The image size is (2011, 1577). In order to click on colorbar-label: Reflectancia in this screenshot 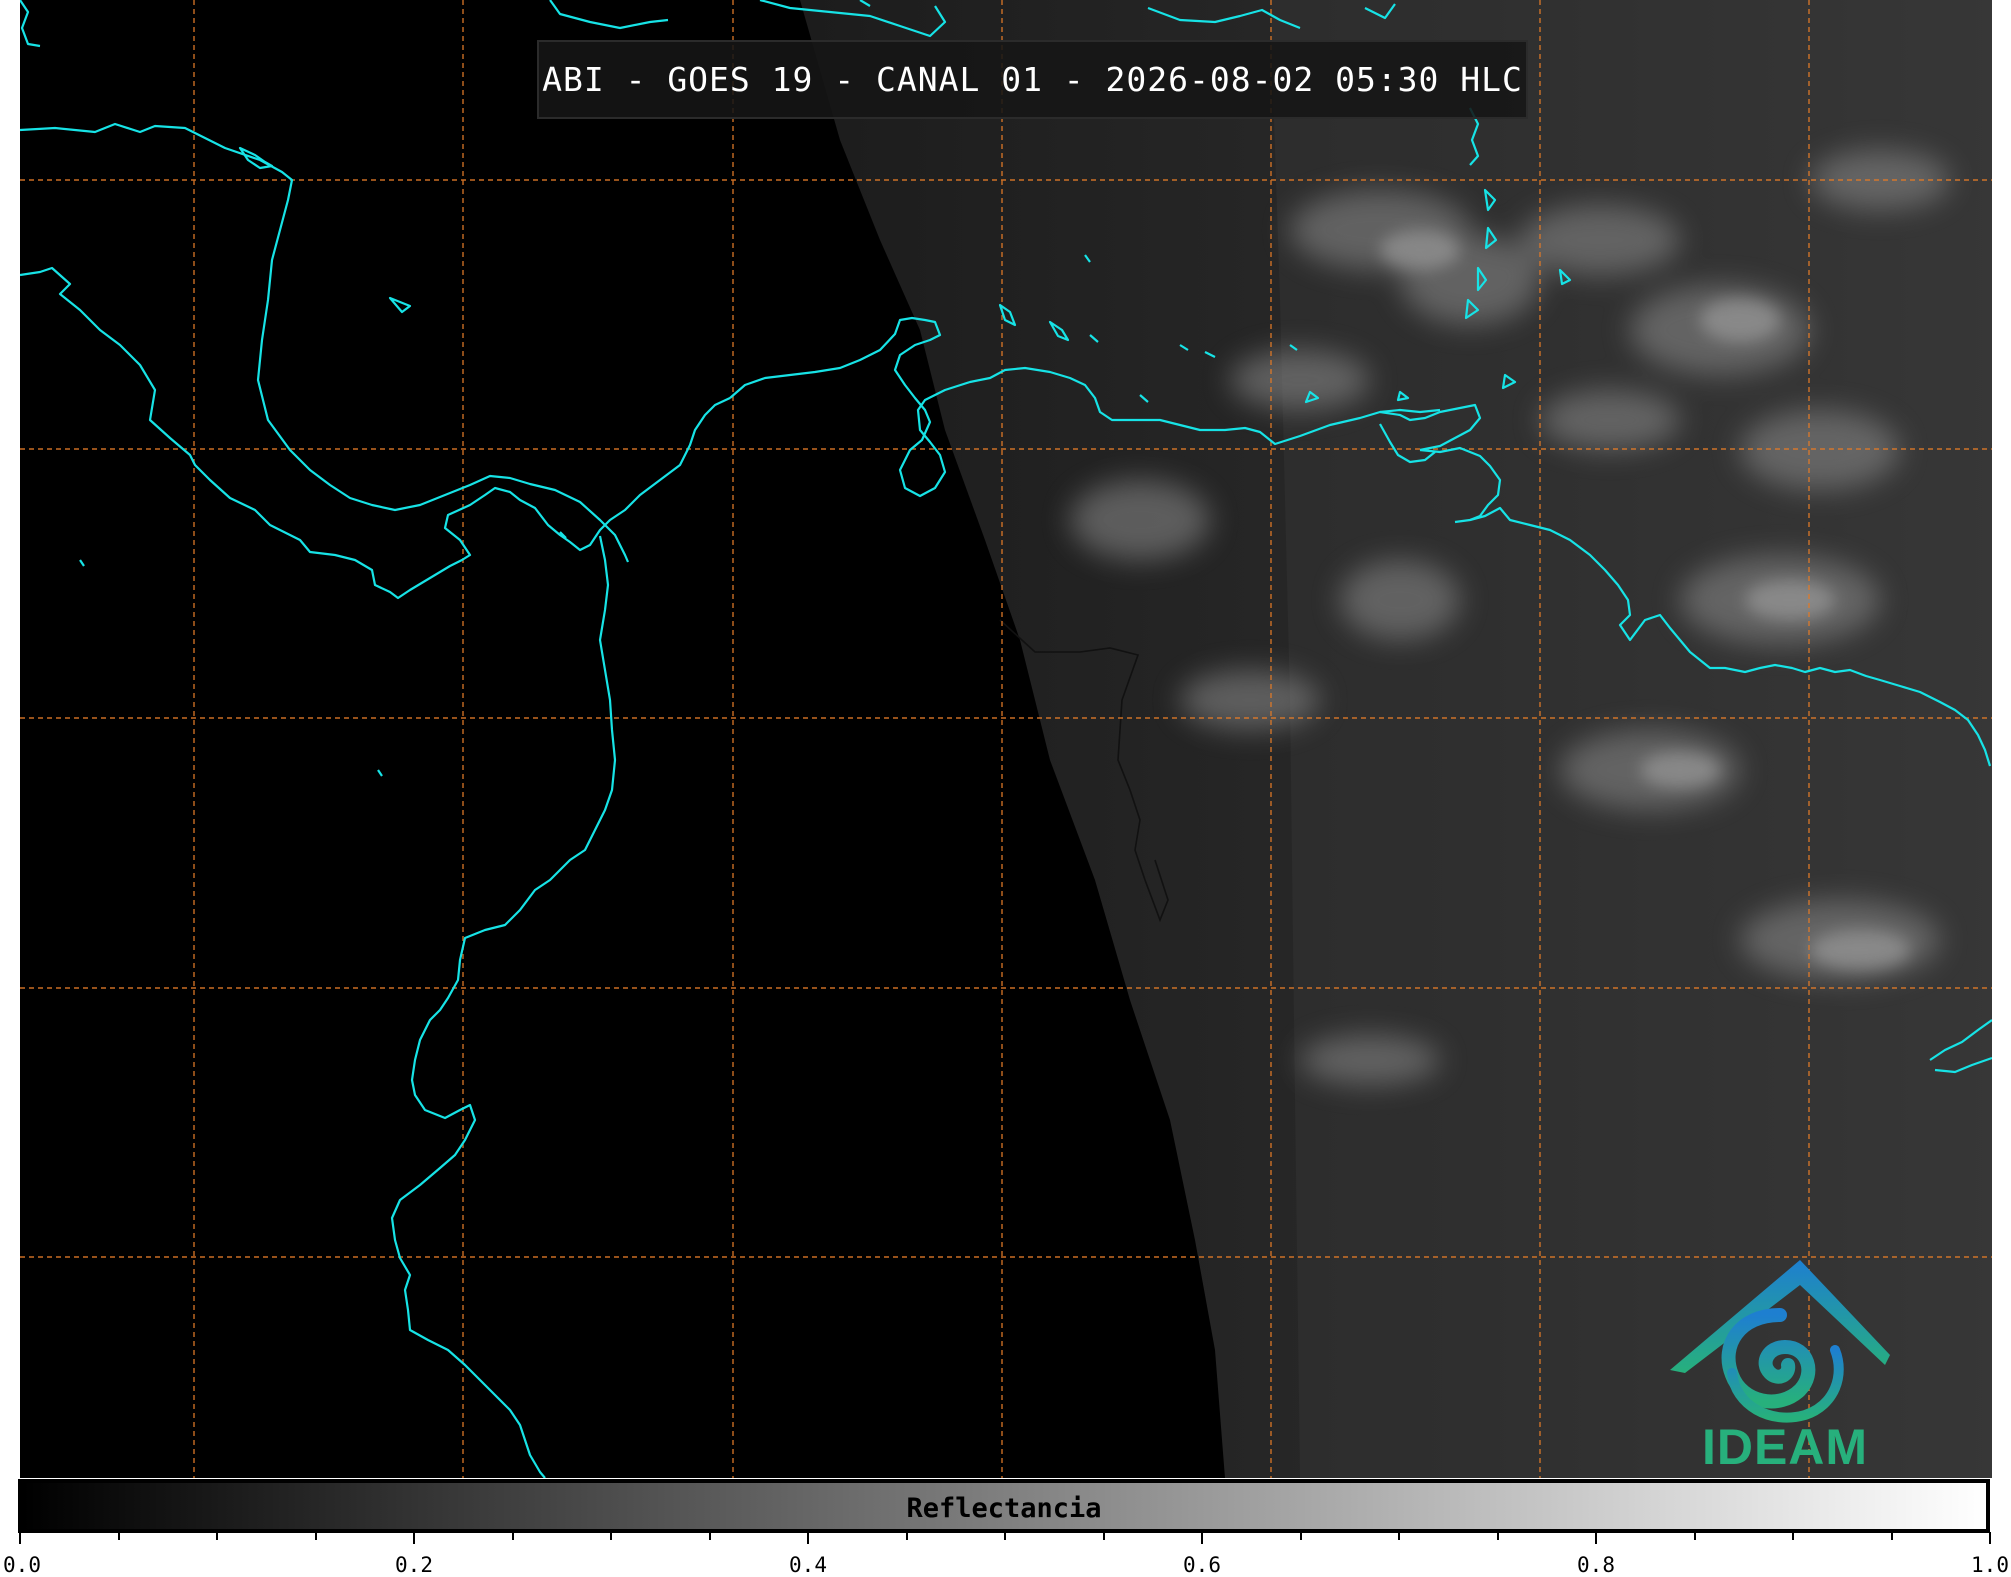, I will do `click(1004, 1508)`.